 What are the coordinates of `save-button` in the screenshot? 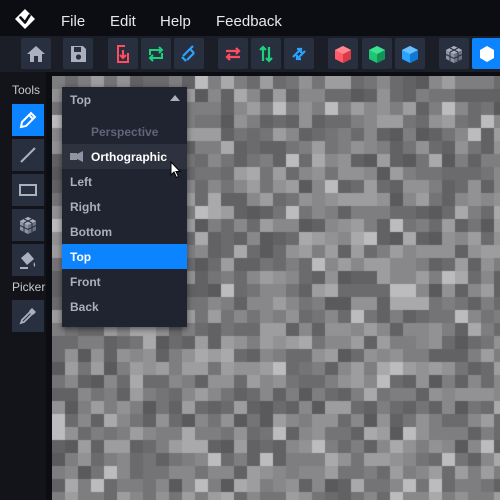 It's located at (78, 53).